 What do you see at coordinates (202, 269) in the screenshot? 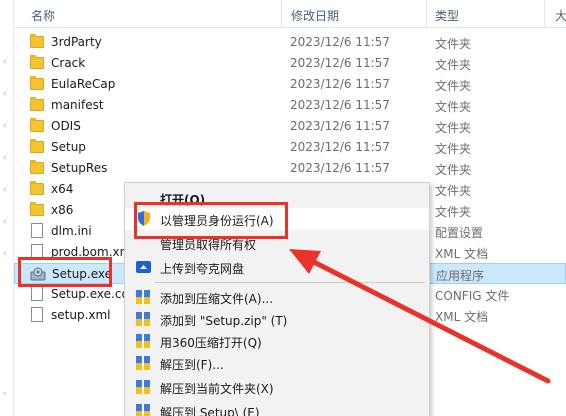
I see `menu-item-label: 上传到夸克网盘` at bounding box center [202, 269].